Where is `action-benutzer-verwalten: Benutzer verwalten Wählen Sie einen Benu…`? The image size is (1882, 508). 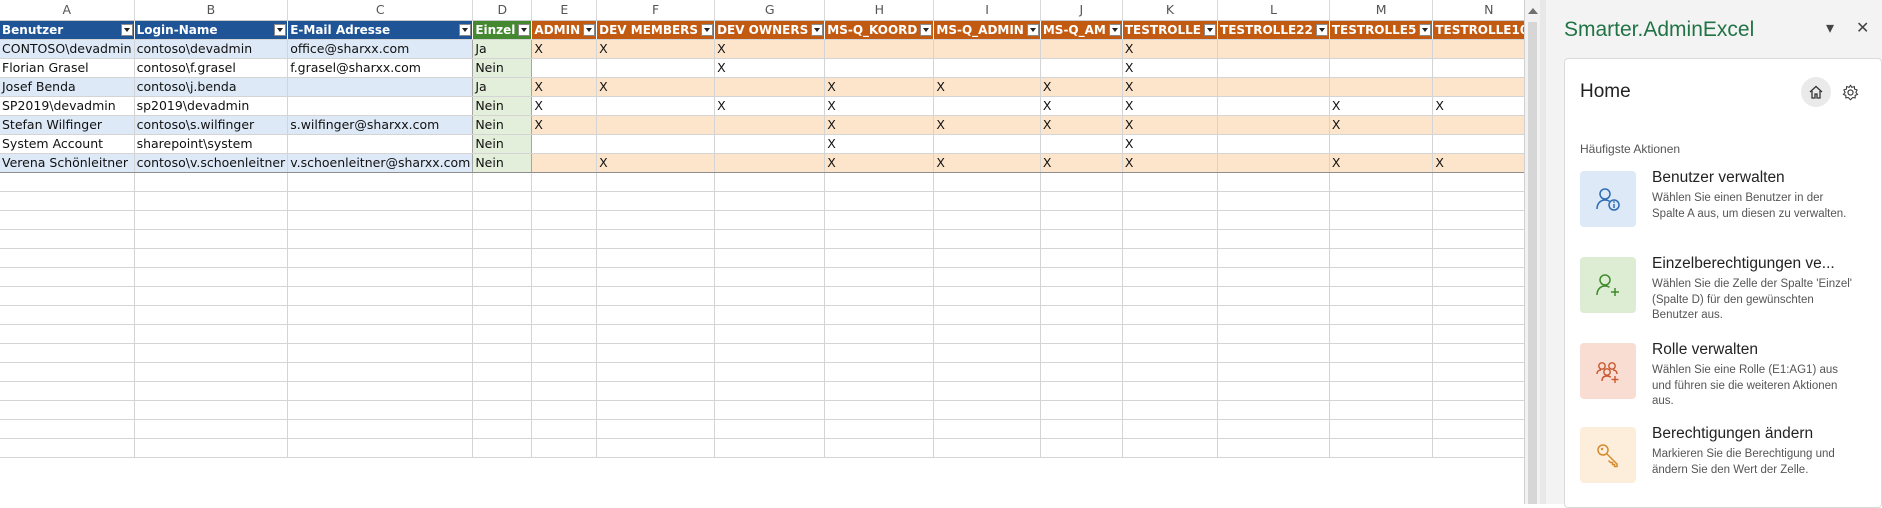
action-benutzer-verwalten: Benutzer verwalten Wählen Sie einen Benu… is located at coordinates (1725, 204).